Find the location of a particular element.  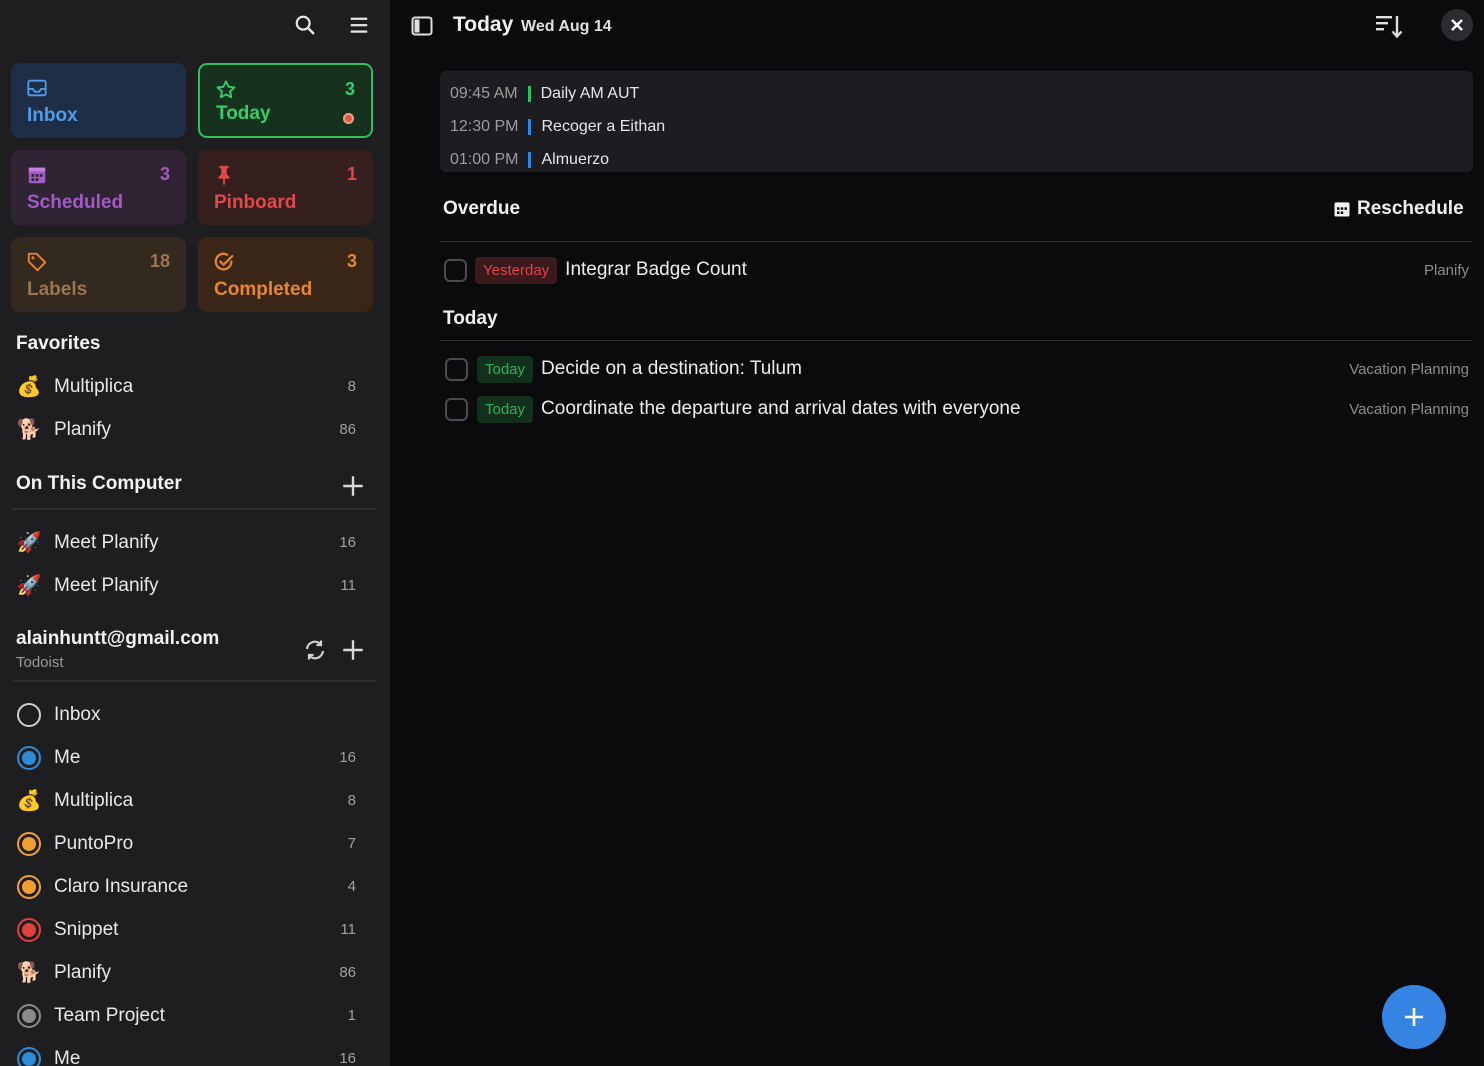

sidebar-toggle-icon is located at coordinates (422, 26).